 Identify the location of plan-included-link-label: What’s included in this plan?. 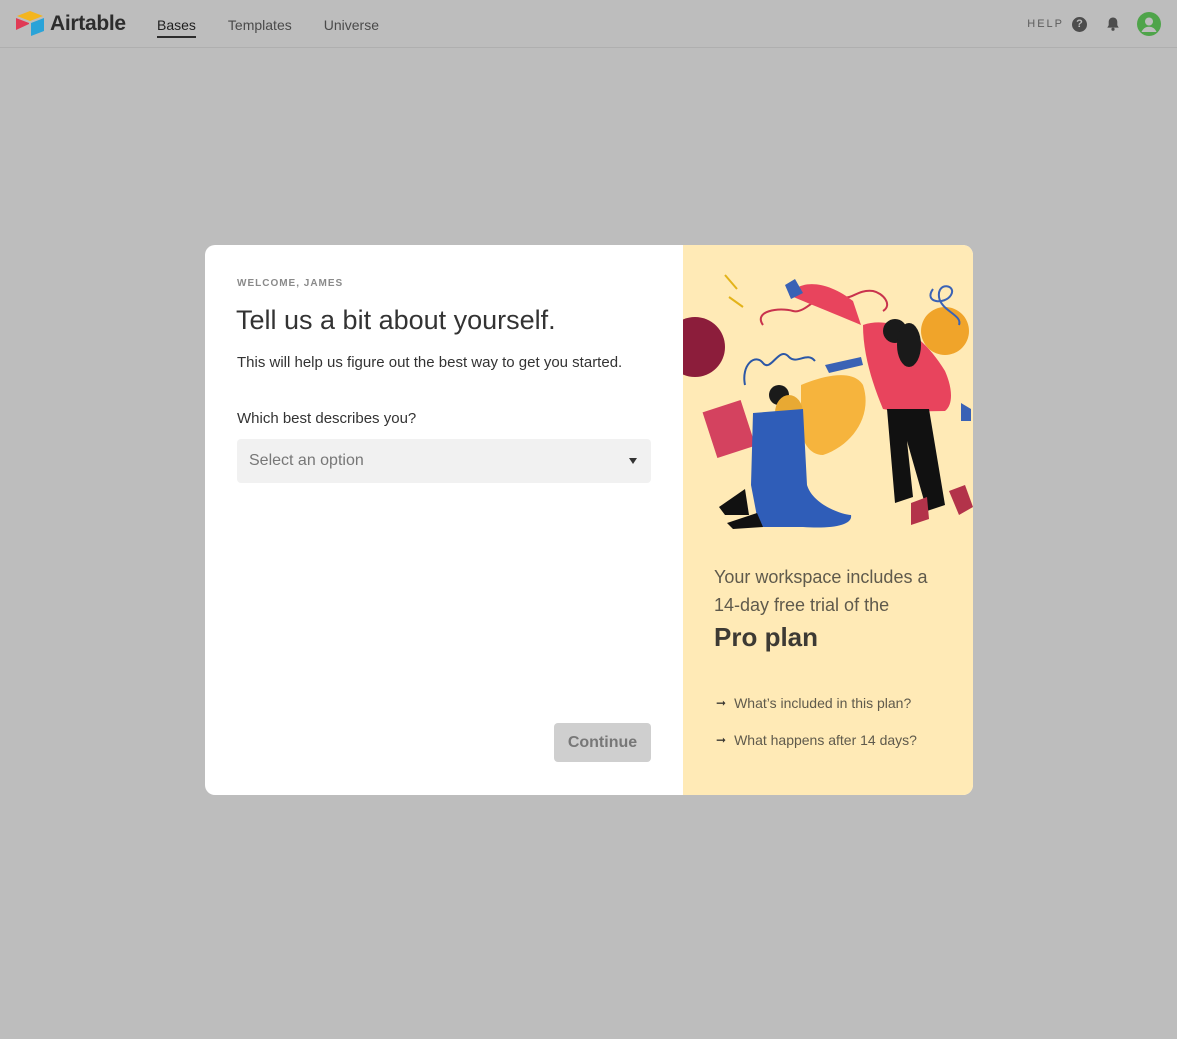
(823, 703).